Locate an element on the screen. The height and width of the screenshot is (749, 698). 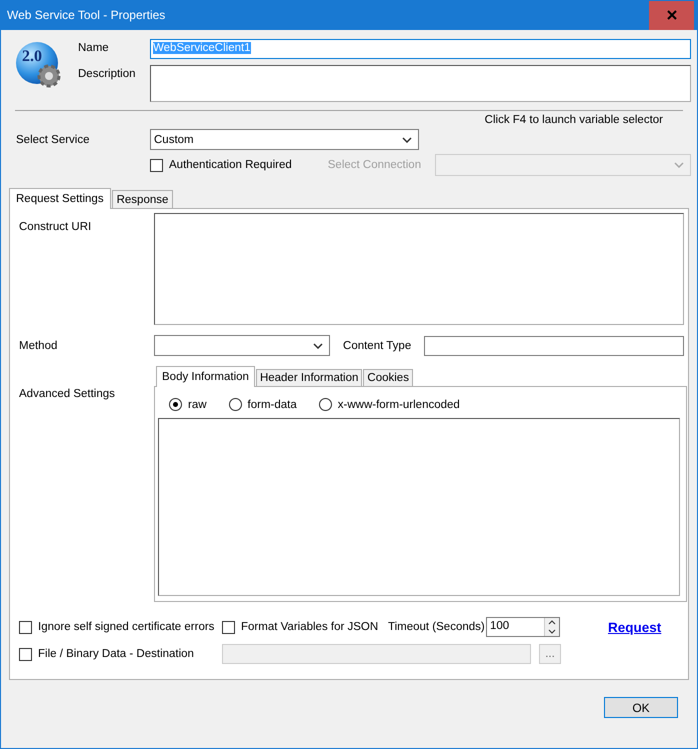
field-label: Method is located at coordinates (38, 346).